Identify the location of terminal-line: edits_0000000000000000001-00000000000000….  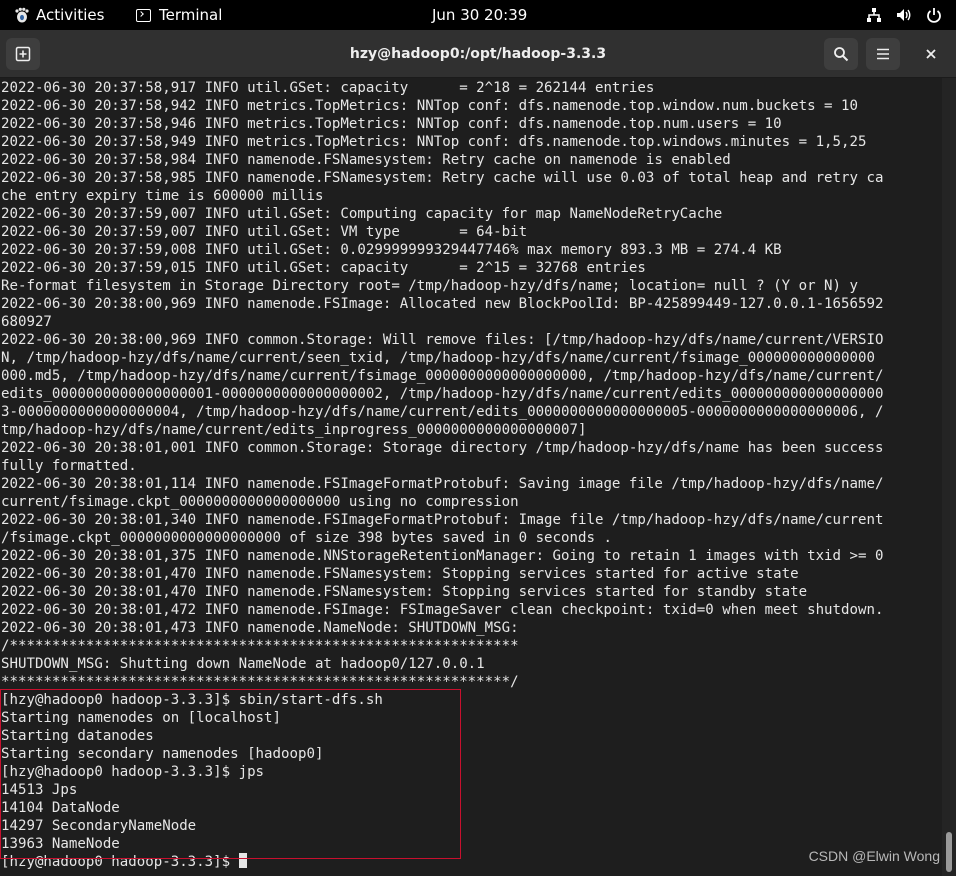
(442, 394).